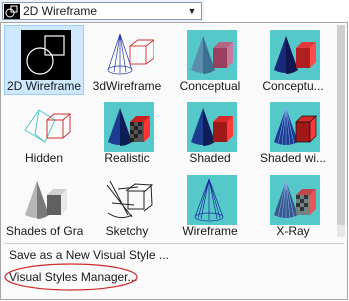 This screenshot has height=301, width=349. What do you see at coordinates (295, 127) in the screenshot?
I see `shaded-with-edges-thumbnail` at bounding box center [295, 127].